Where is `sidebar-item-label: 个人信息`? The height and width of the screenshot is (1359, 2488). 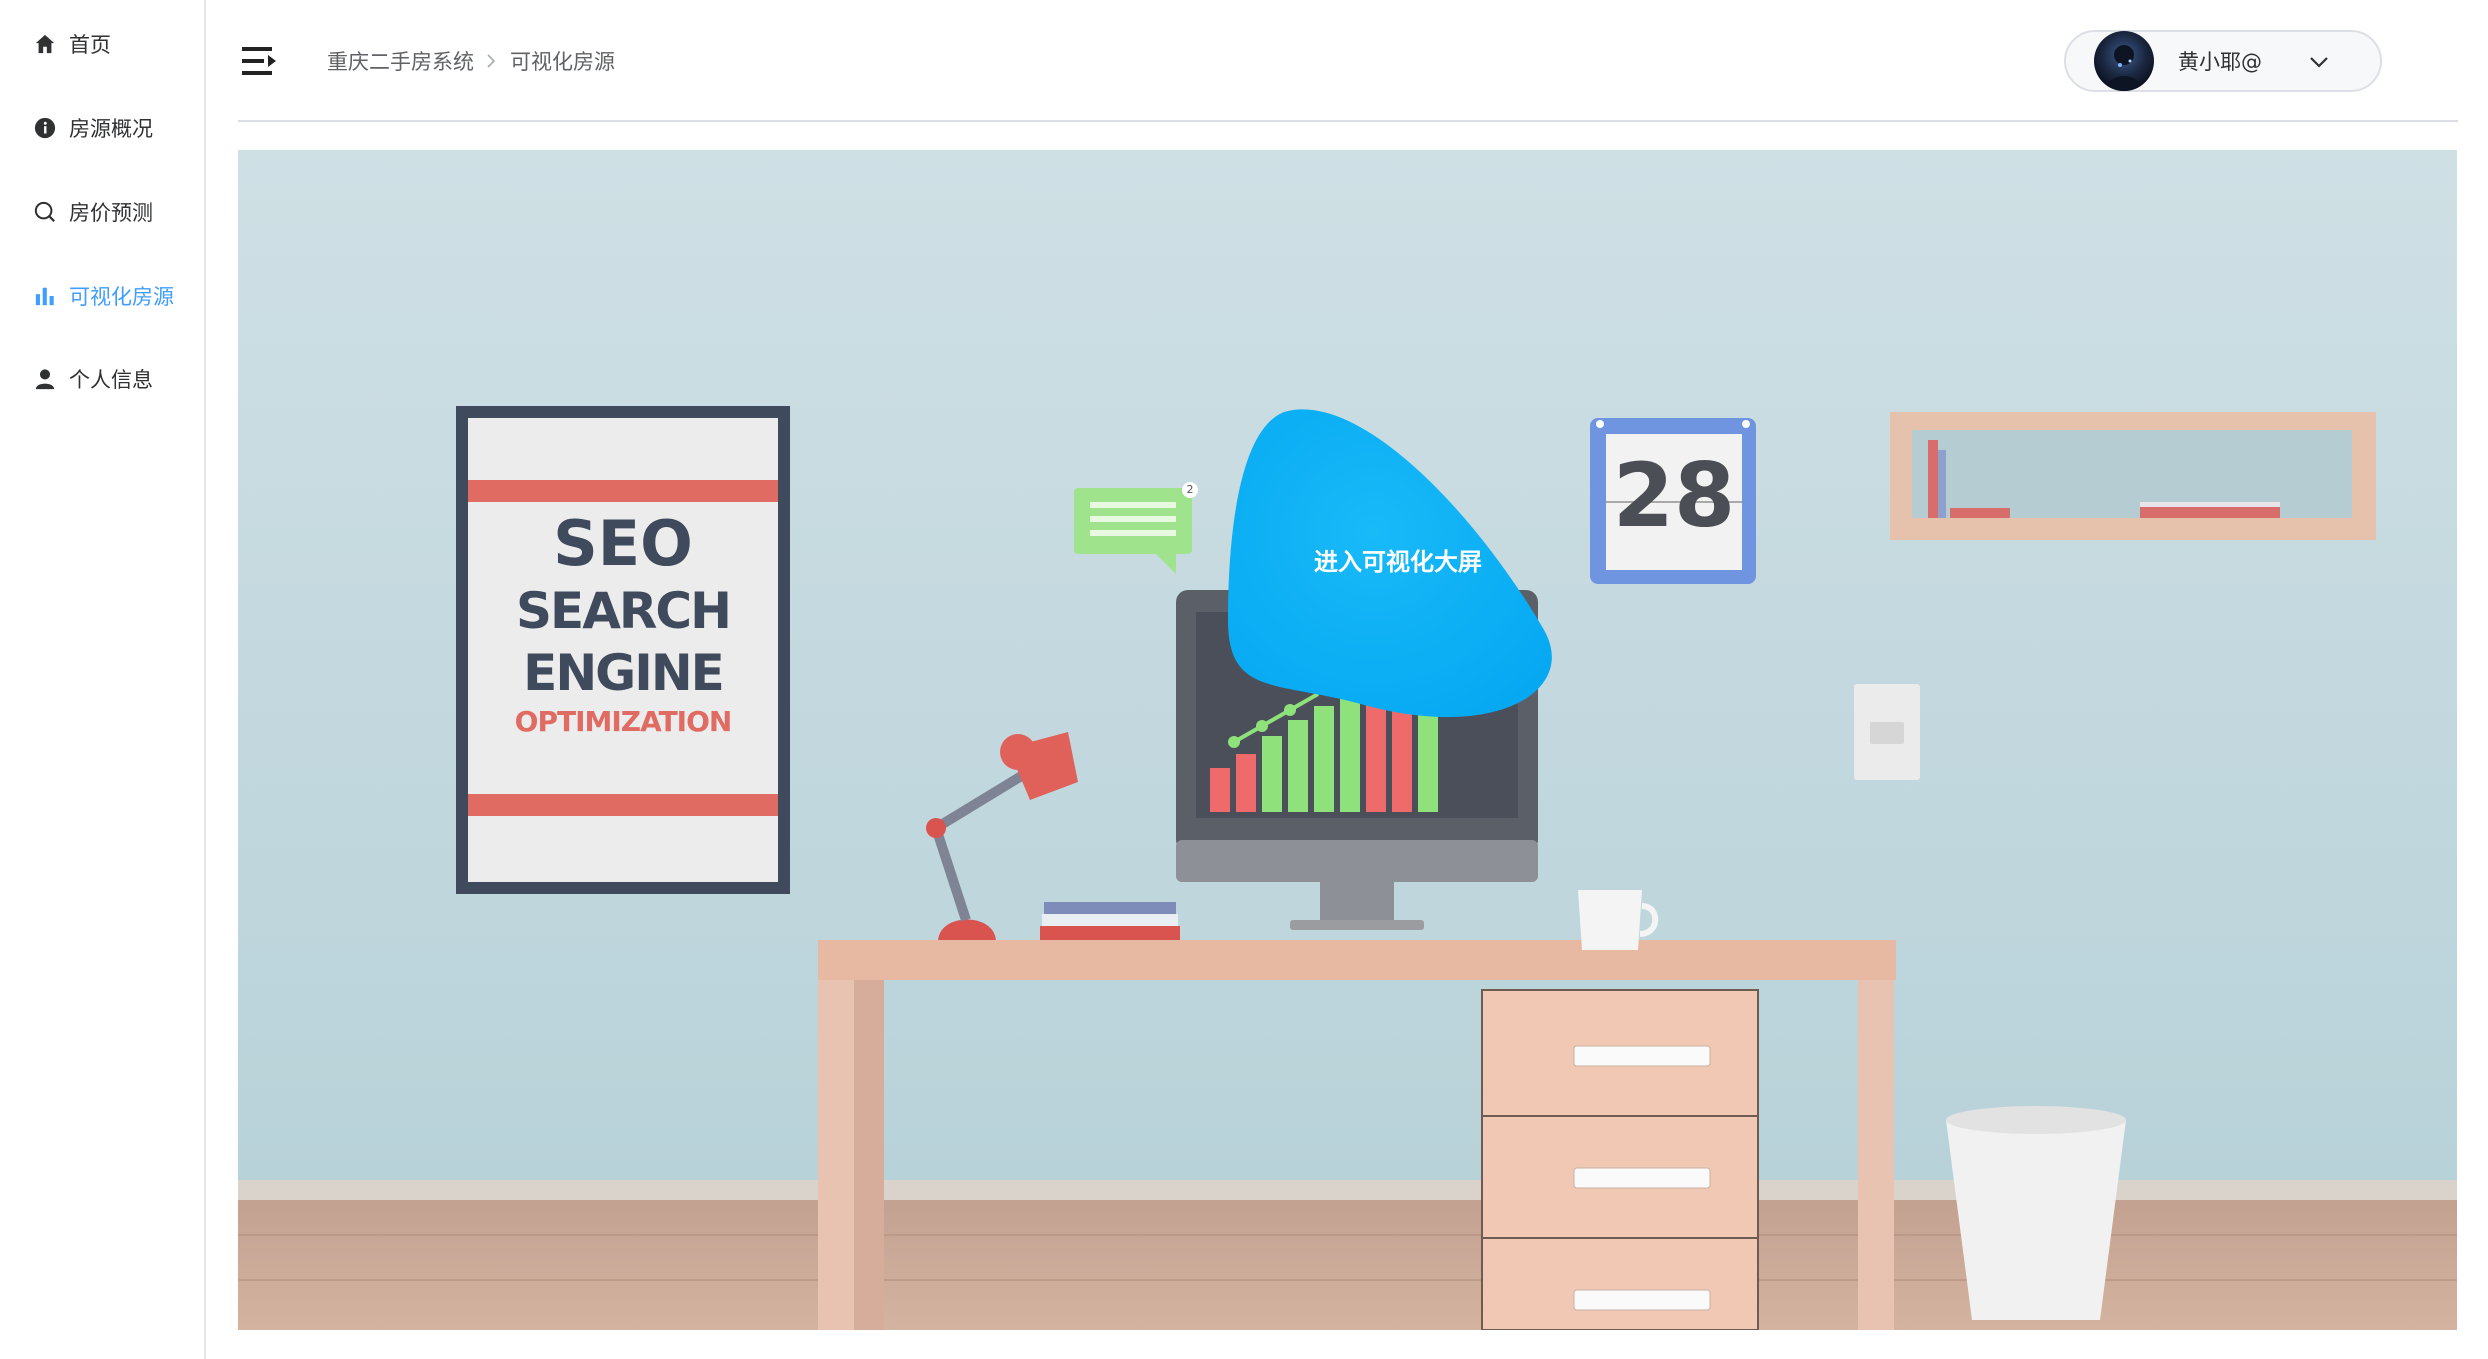 sidebar-item-label: 个人信息 is located at coordinates (111, 380).